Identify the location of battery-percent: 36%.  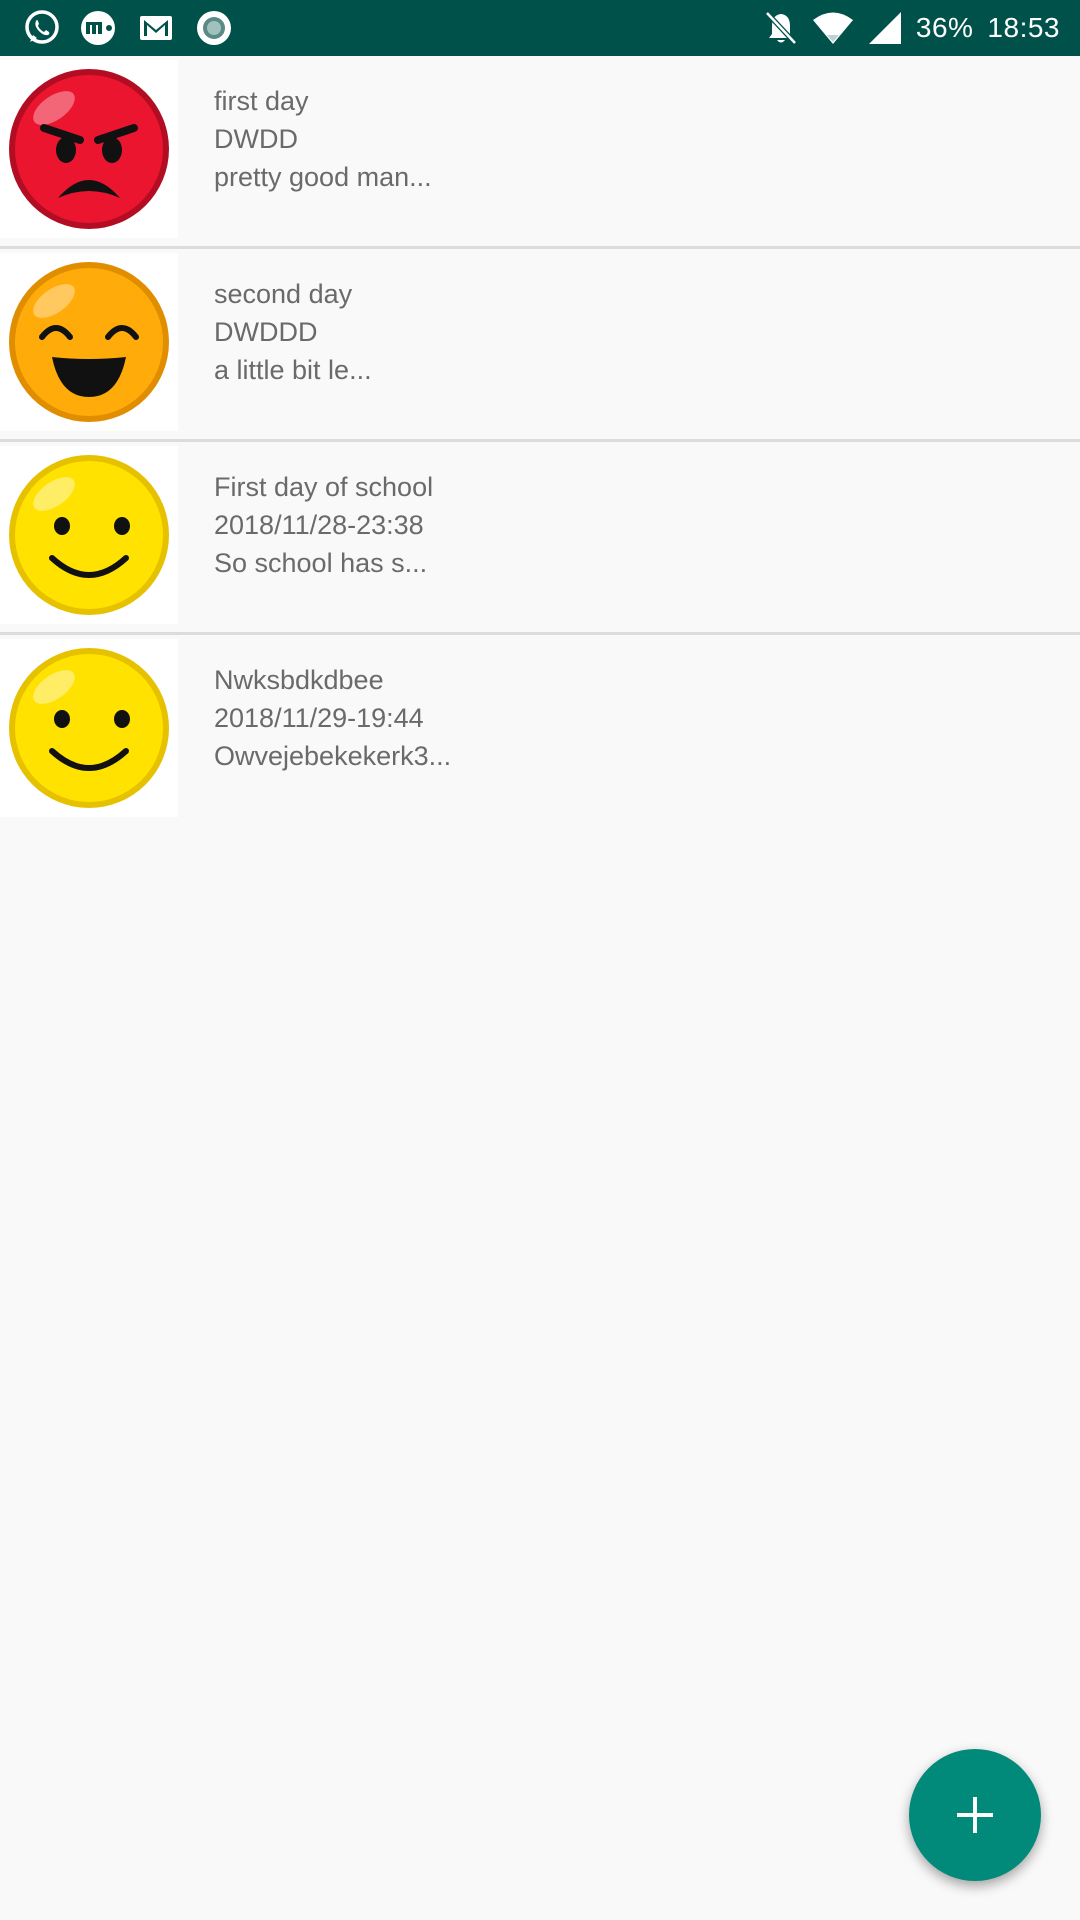
(944, 27).